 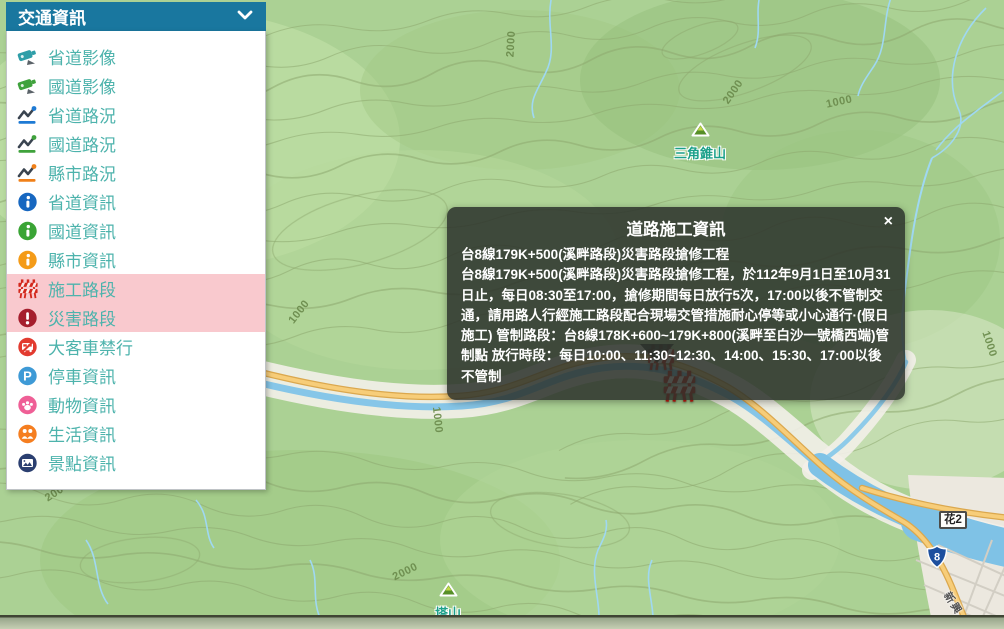 What do you see at coordinates (82, 116) in the screenshot?
I see `sidebar-item-label: 省道路況` at bounding box center [82, 116].